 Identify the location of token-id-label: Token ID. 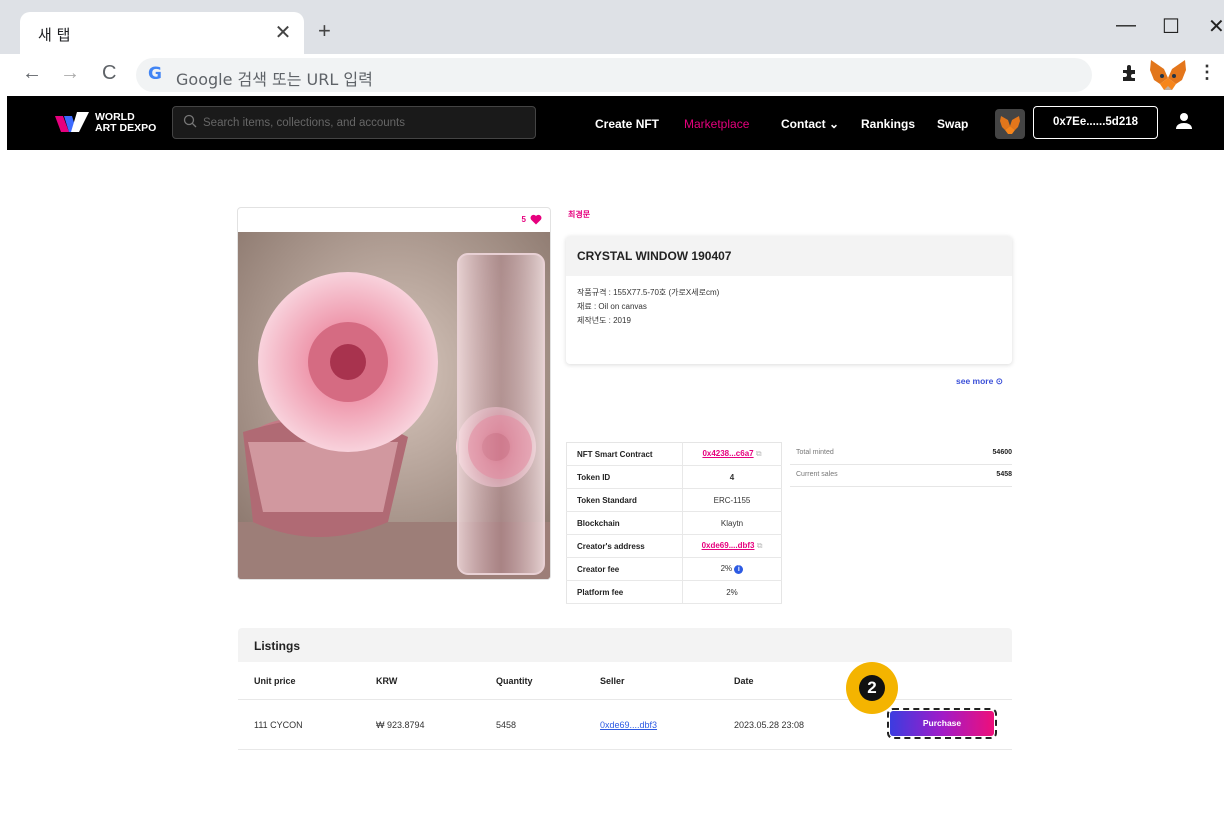
(624, 477).